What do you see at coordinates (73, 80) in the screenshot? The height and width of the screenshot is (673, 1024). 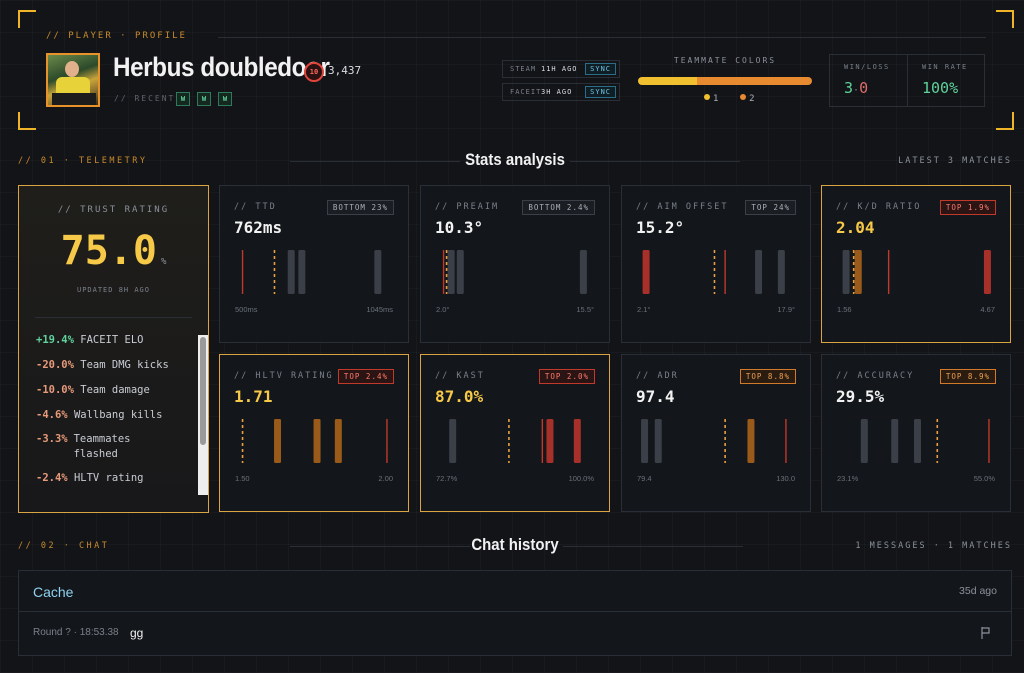 I see `avatar` at bounding box center [73, 80].